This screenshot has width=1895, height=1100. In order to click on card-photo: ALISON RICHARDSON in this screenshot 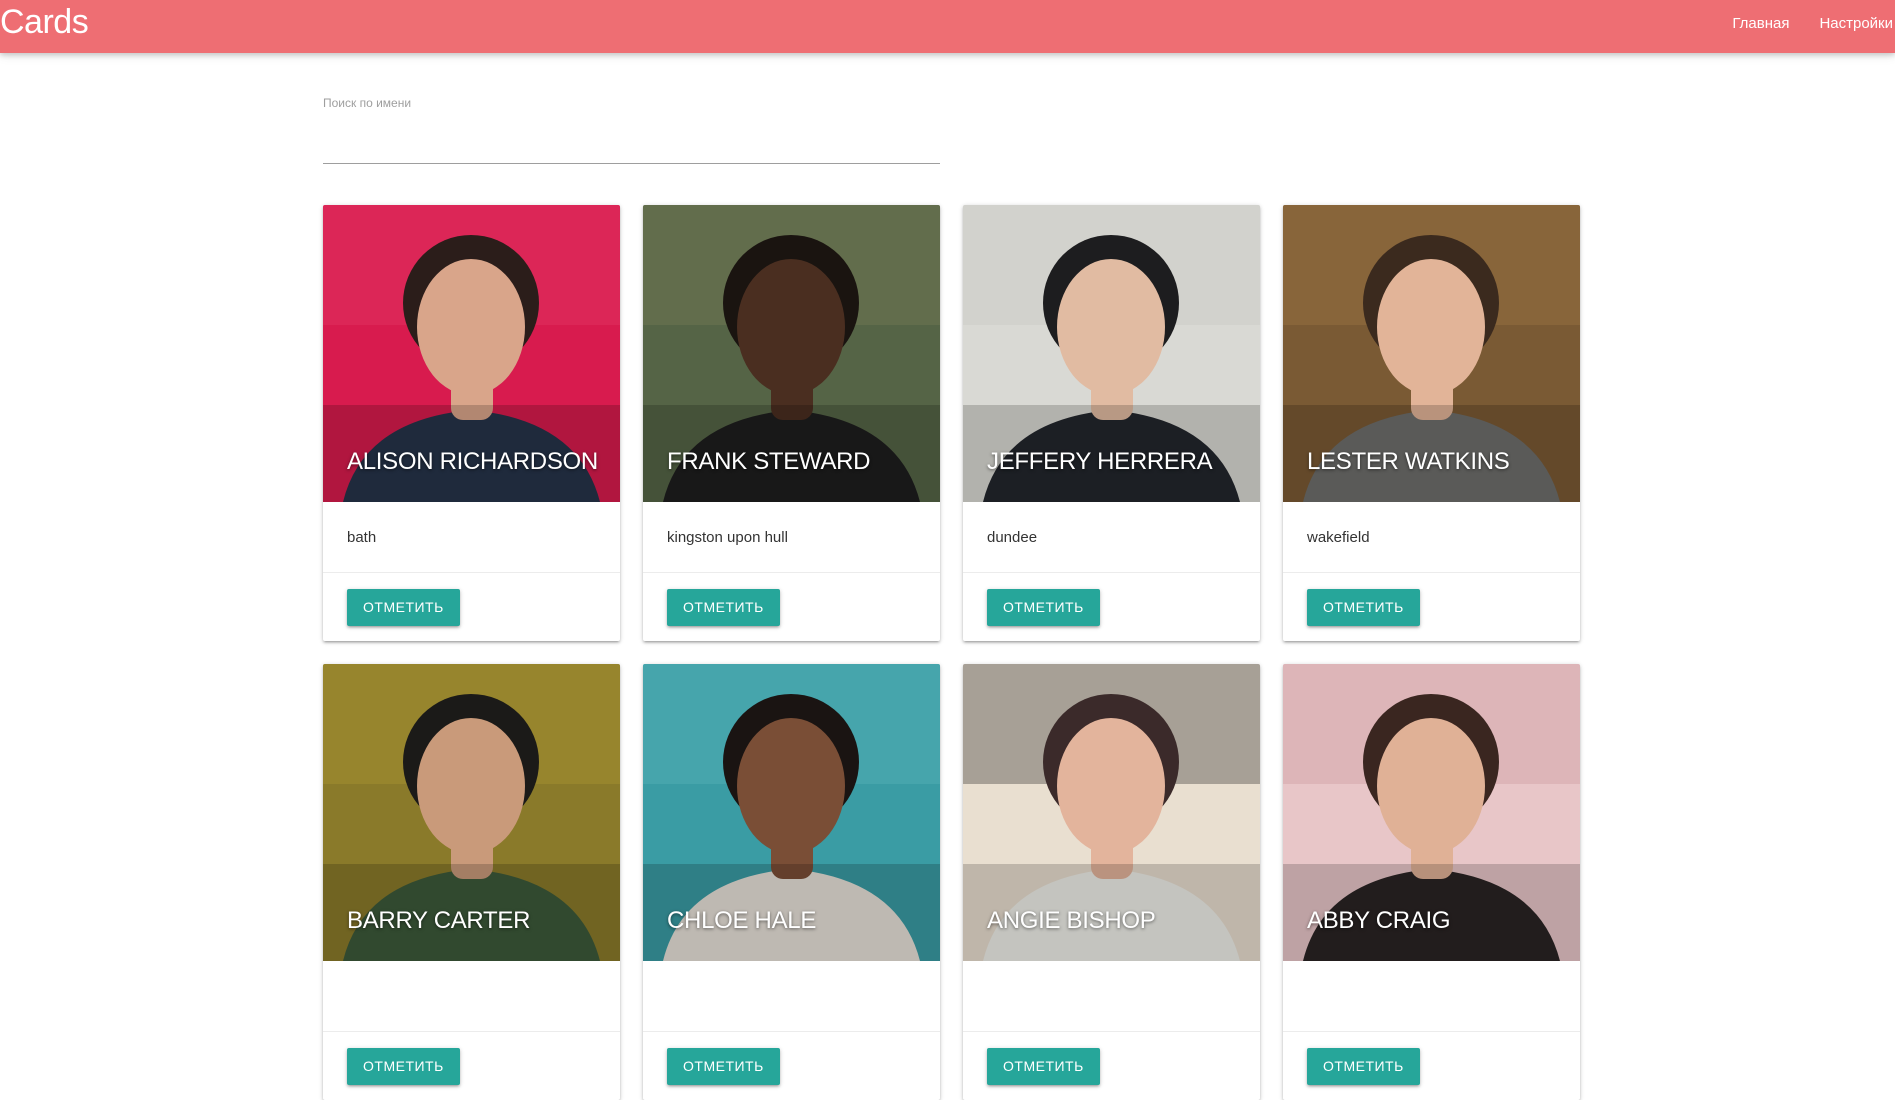, I will do `click(471, 353)`.